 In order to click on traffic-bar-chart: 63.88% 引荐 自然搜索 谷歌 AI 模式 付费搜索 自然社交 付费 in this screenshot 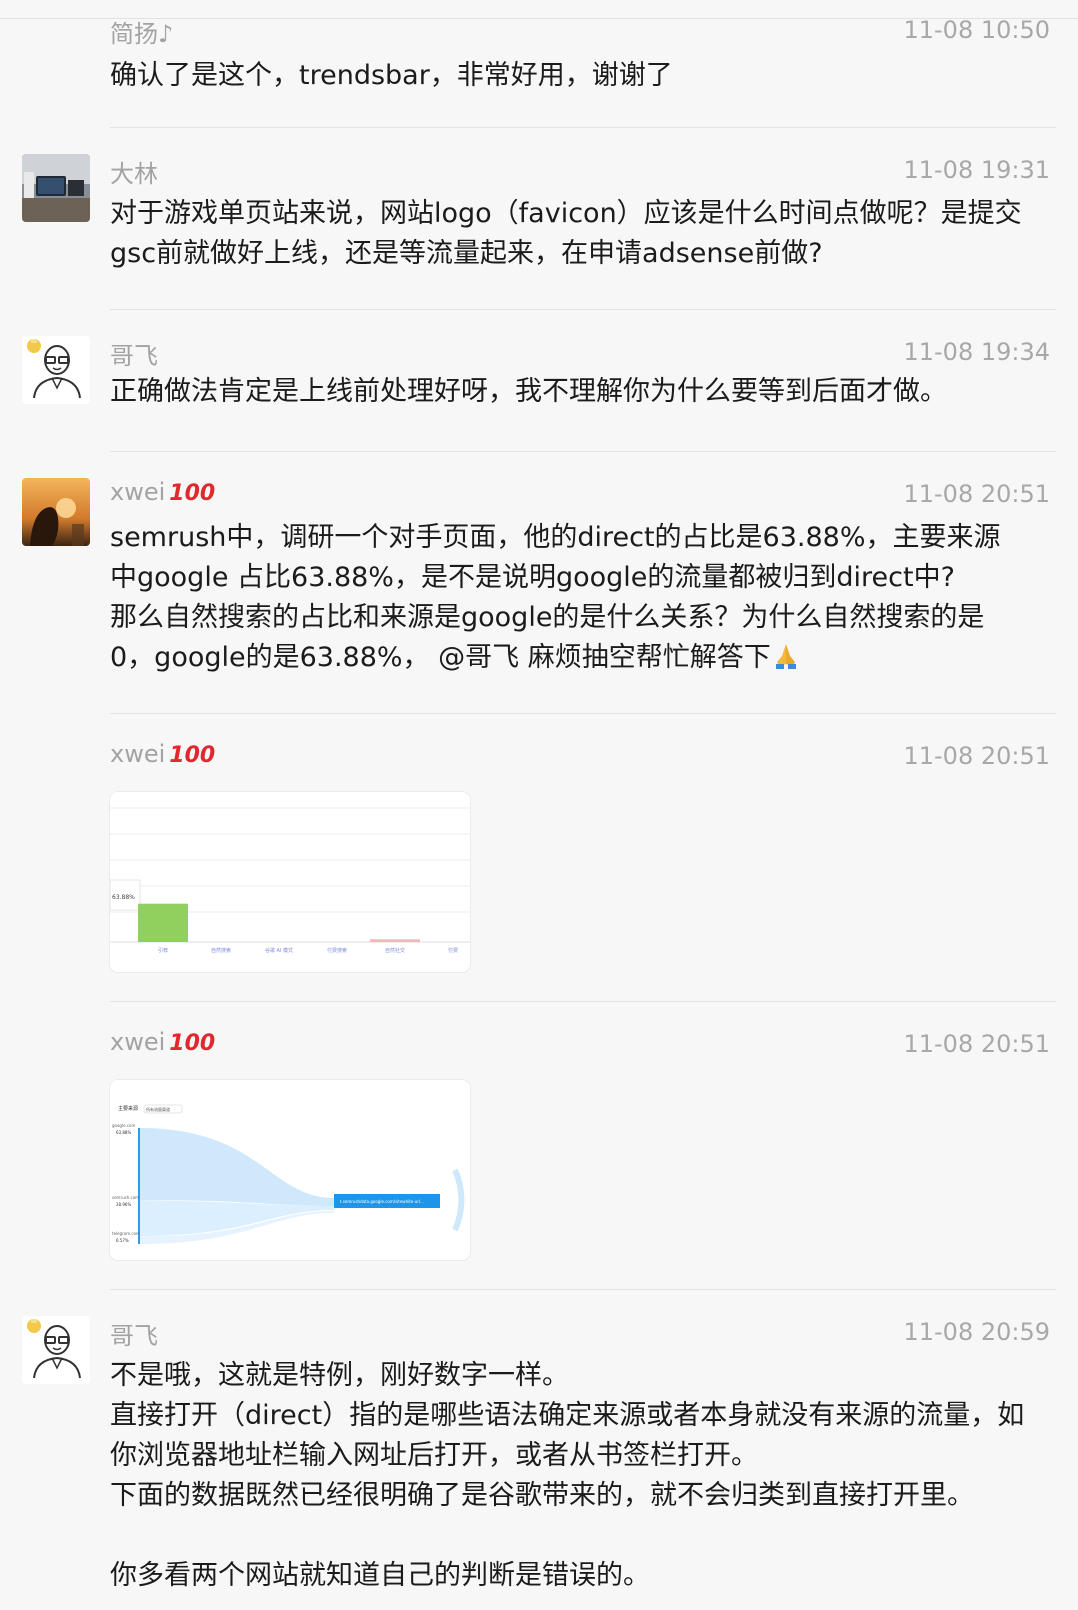, I will do `click(290, 880)`.